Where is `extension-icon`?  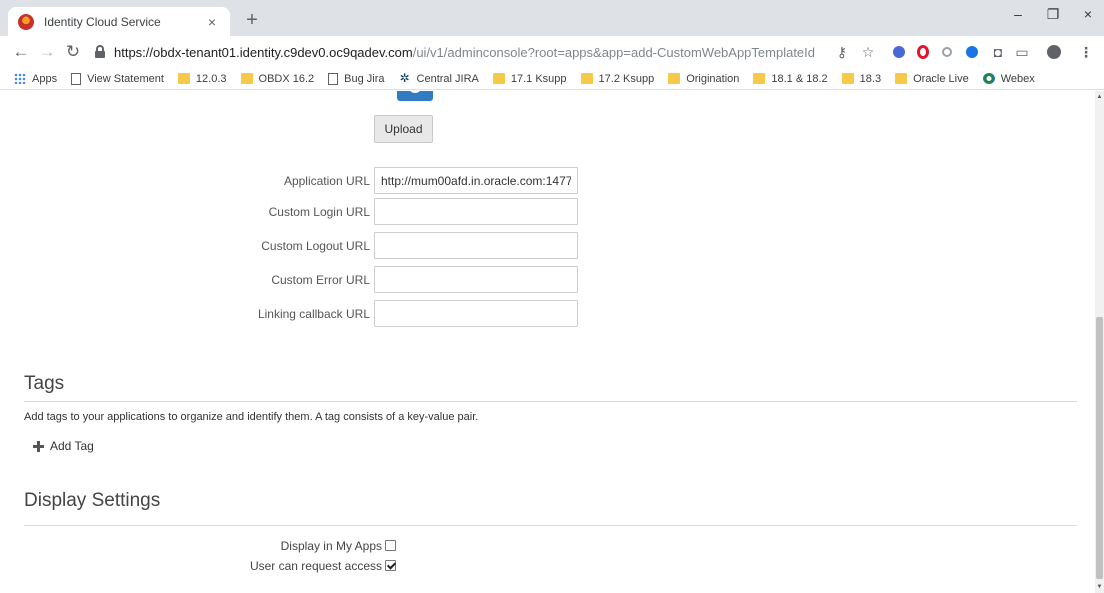 extension-icon is located at coordinates (899, 52).